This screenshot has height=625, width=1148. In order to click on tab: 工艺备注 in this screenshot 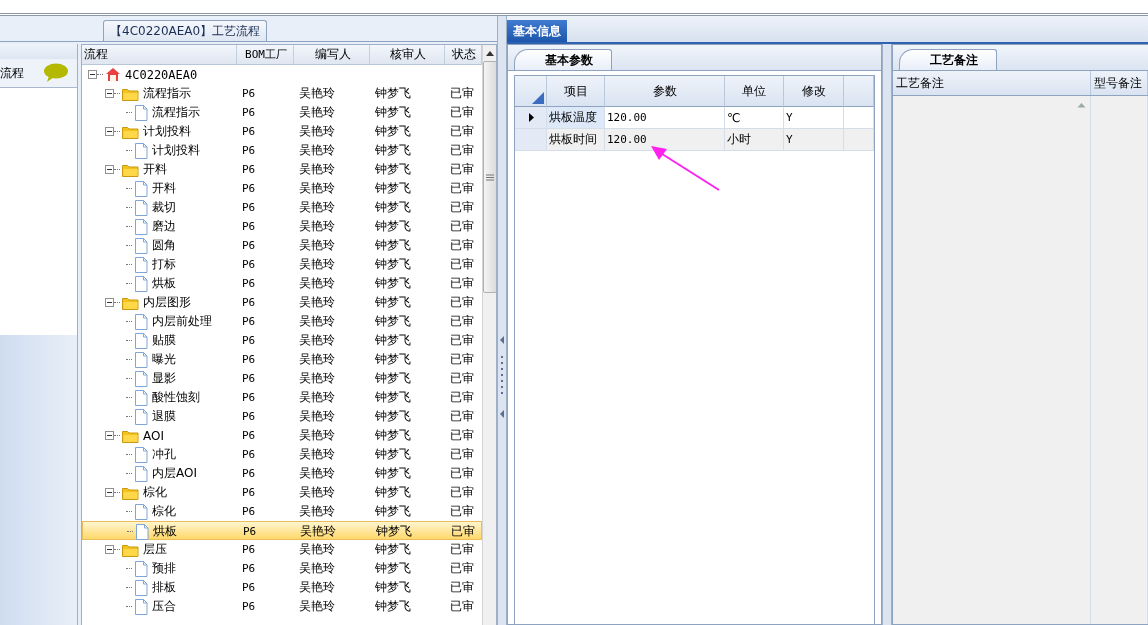, I will do `click(948, 59)`.